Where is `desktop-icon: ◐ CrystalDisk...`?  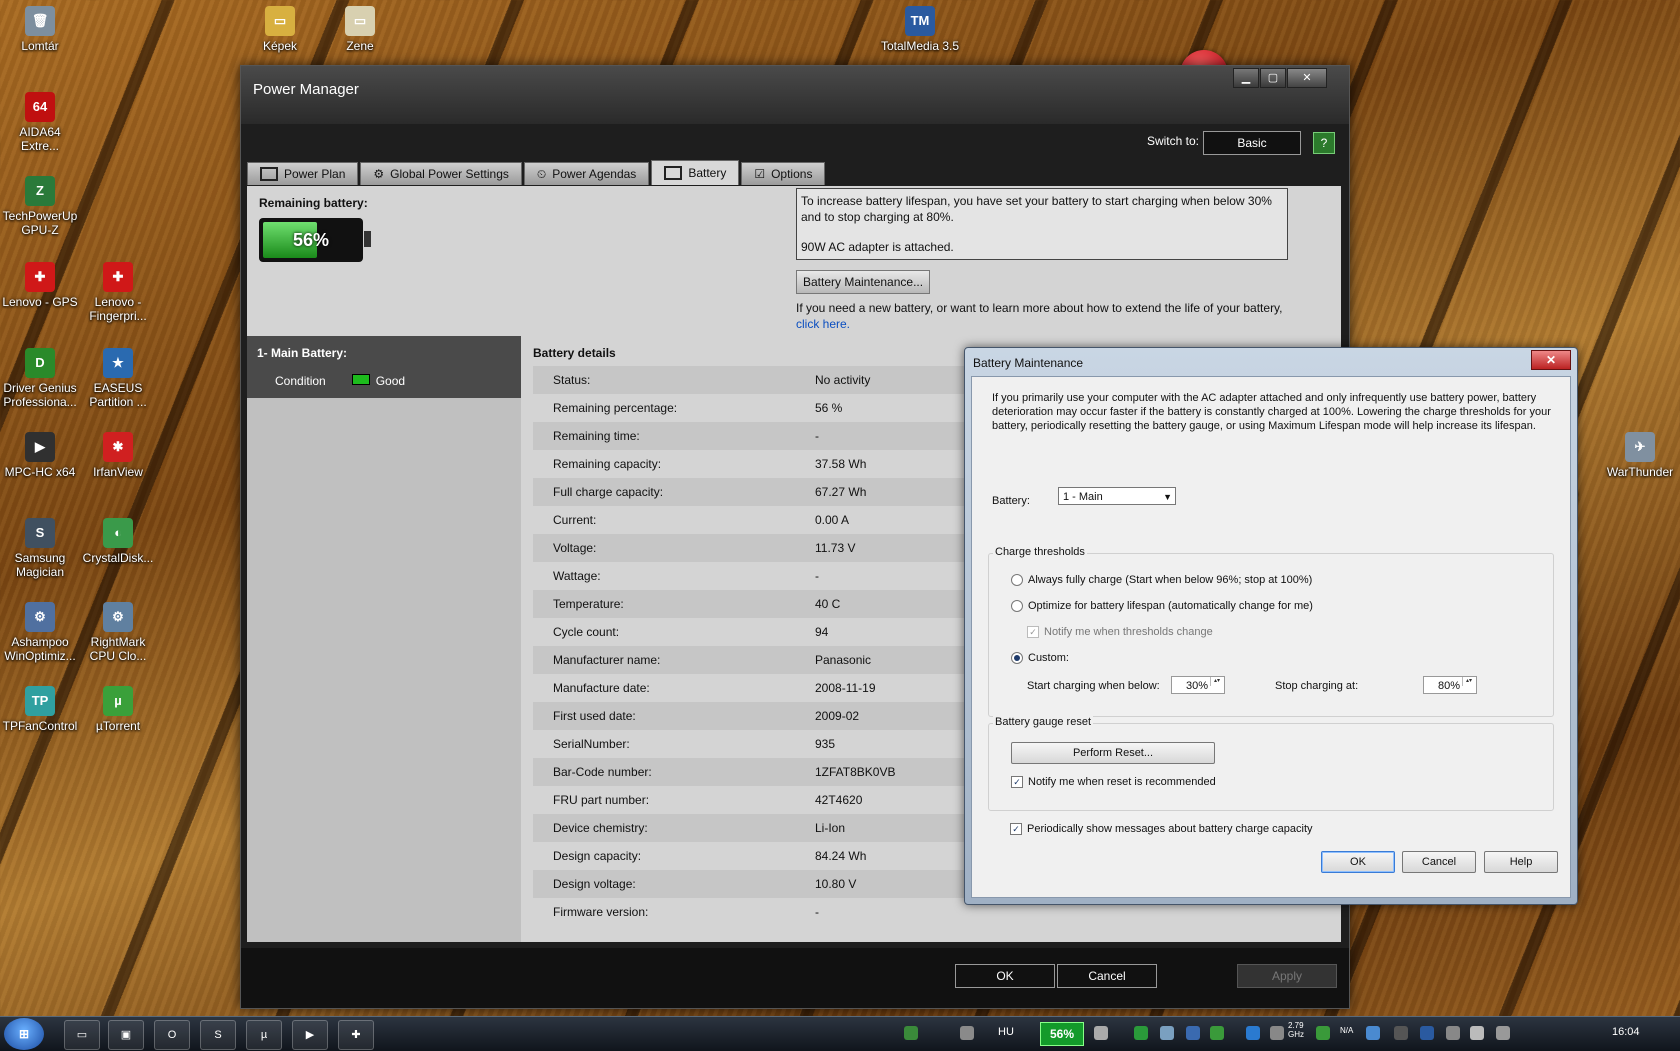 desktop-icon: ◐ CrystalDisk... is located at coordinates (118, 541).